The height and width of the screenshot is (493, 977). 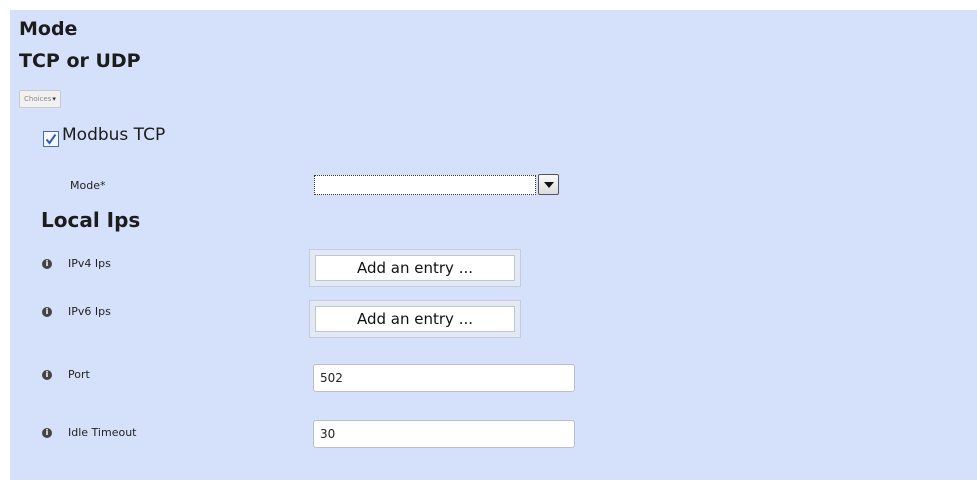 I want to click on idle-timeout-input, so click(x=444, y=434).